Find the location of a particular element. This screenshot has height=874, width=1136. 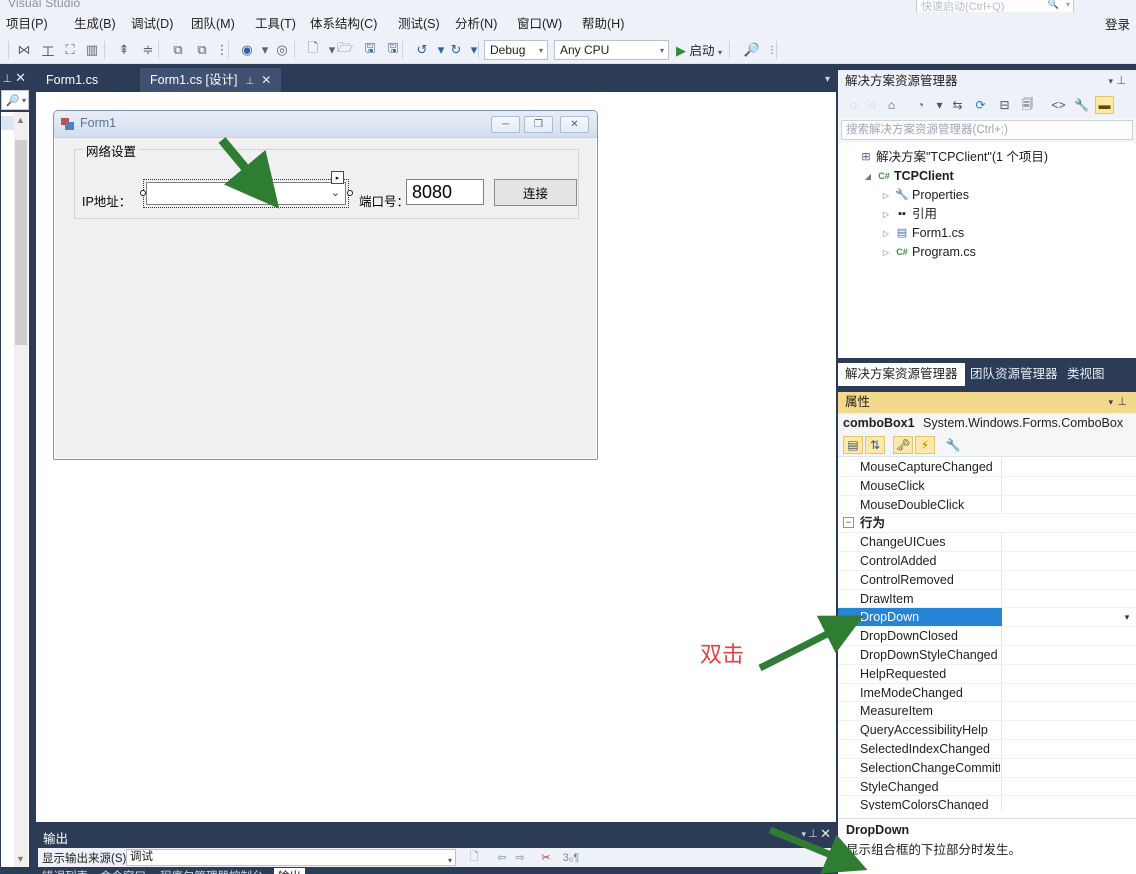

refresh-icon: ⟳ is located at coordinates (980, 105).